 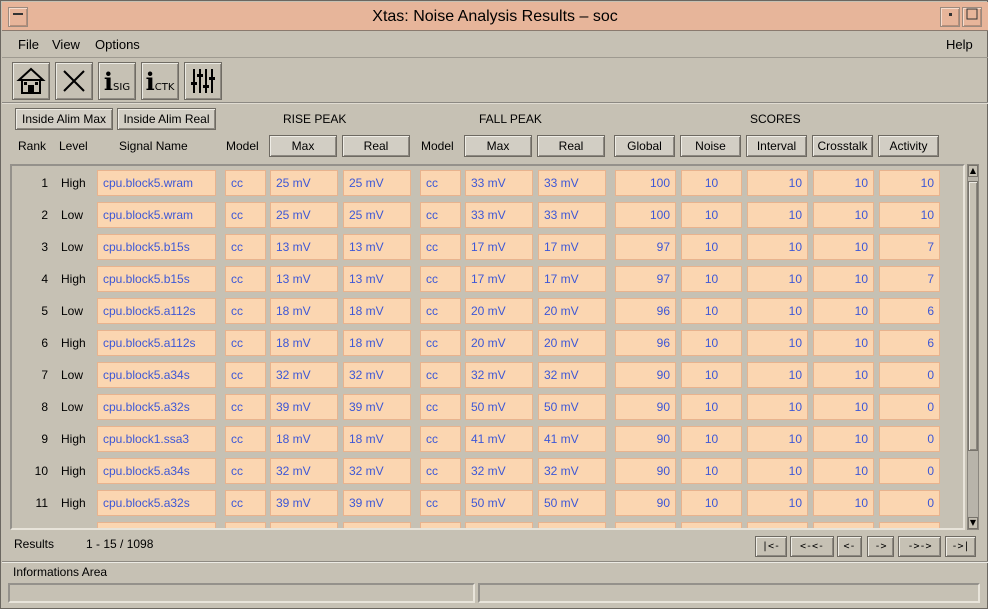 What do you see at coordinates (710, 146) in the screenshot?
I see `noise-sort-button: Noise` at bounding box center [710, 146].